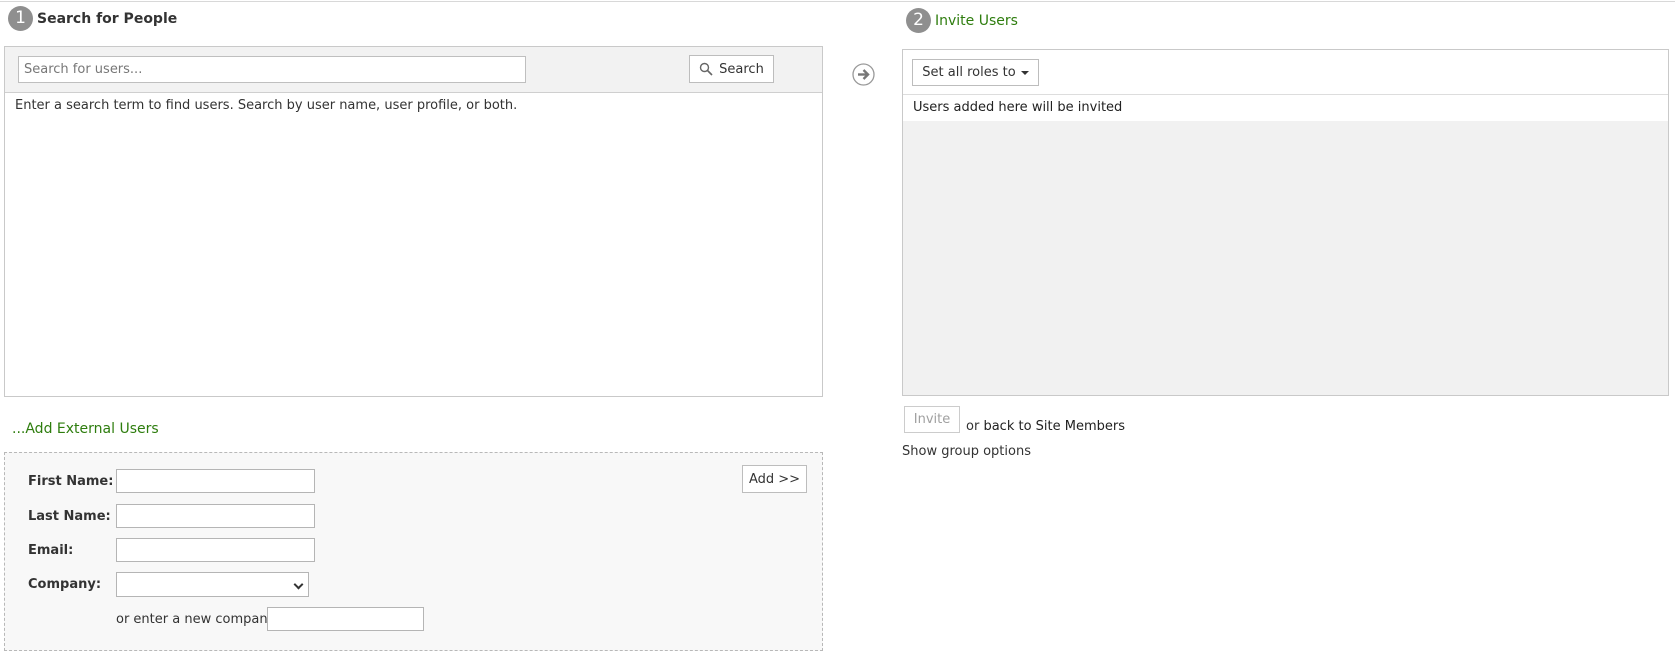 This screenshot has height=656, width=1675. Describe the element at coordinates (918, 20) in the screenshot. I see `step-number-badge: 2` at that location.